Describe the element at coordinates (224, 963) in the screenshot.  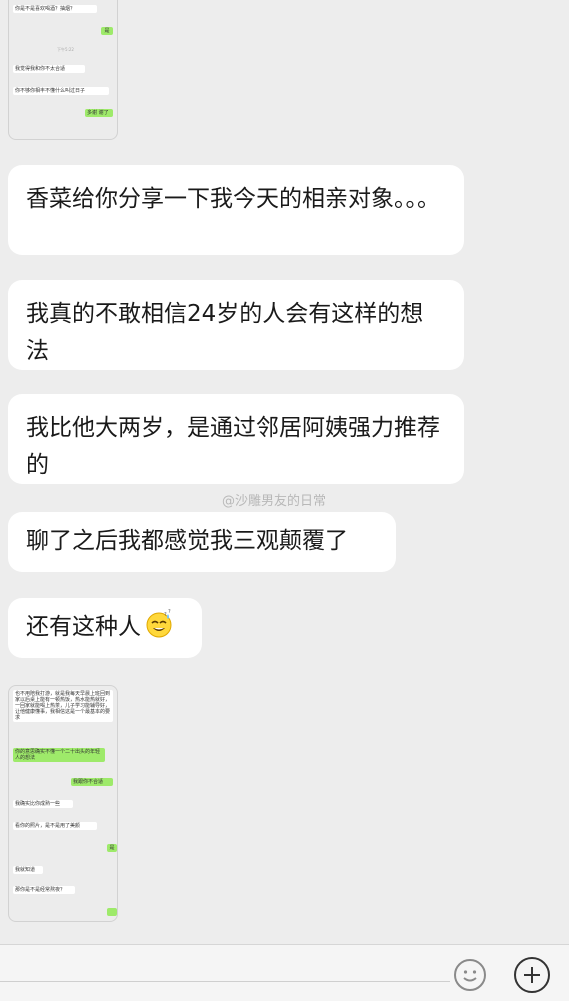
I see `message-input` at that location.